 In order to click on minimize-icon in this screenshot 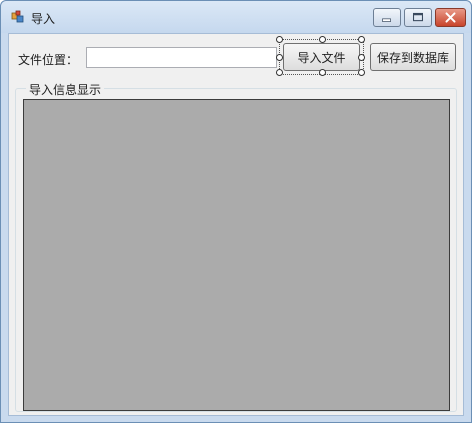, I will do `click(386, 20)`.